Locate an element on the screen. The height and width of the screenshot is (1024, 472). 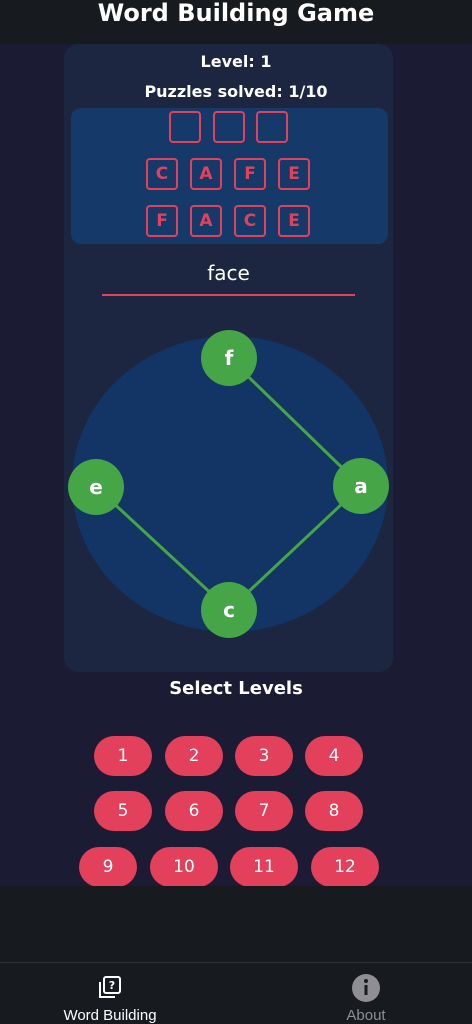
letter-node-e: e is located at coordinates (96, 487).